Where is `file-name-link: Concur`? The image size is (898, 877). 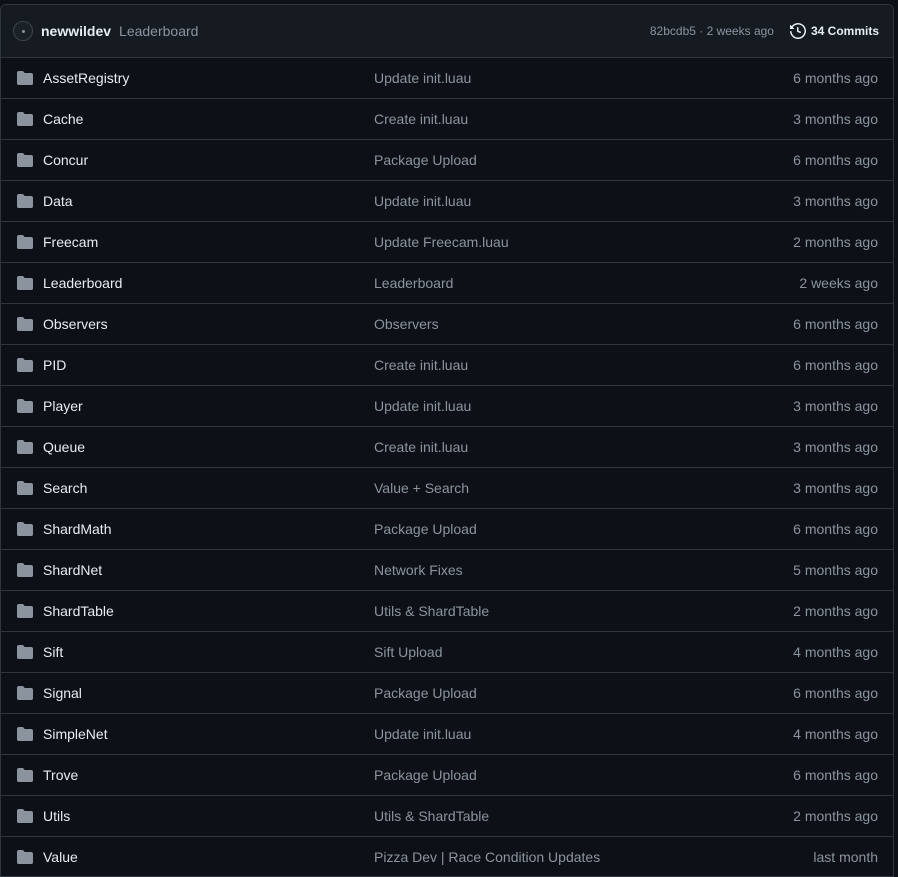 file-name-link: Concur is located at coordinates (65, 160).